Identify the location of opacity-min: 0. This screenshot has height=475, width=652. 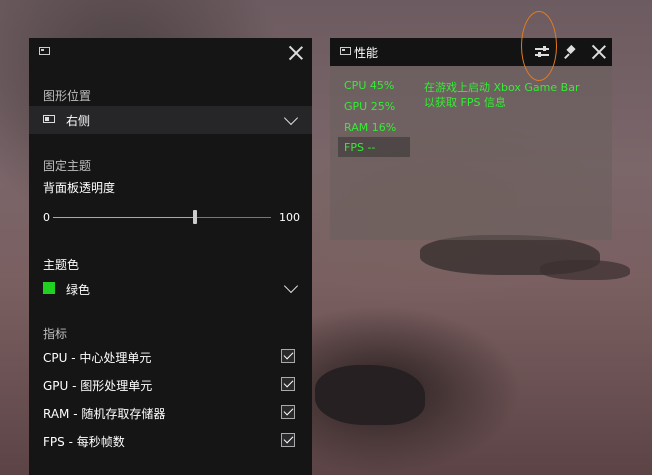
(46, 217).